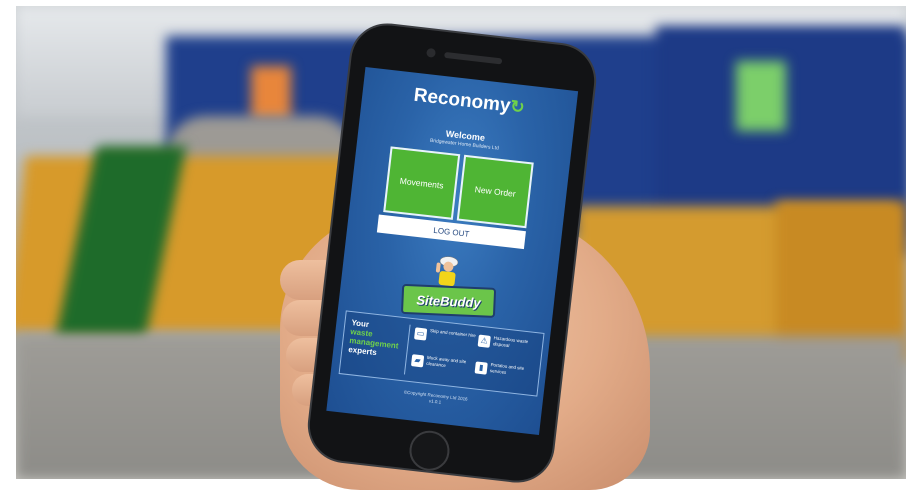 The width and height of the screenshot is (917, 490). Describe the element at coordinates (517, 107) in the screenshot. I see `recycle-swirl-icon: ↻` at that location.